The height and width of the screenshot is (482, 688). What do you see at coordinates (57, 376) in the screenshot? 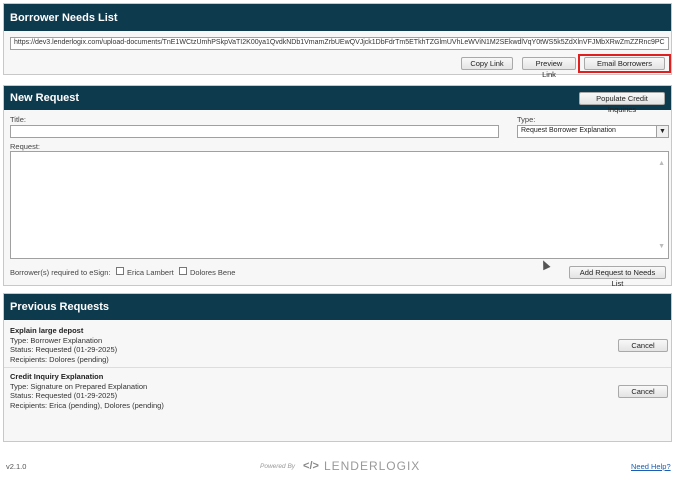
I see `request-item-title: Credit Inquiry Explanation` at bounding box center [57, 376].